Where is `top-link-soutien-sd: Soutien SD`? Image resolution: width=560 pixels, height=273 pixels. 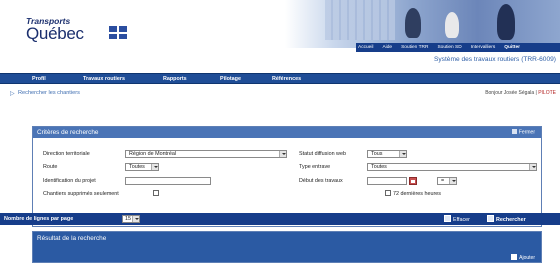
top-link-soutien-sd: Soutien SD is located at coordinates (449, 47).